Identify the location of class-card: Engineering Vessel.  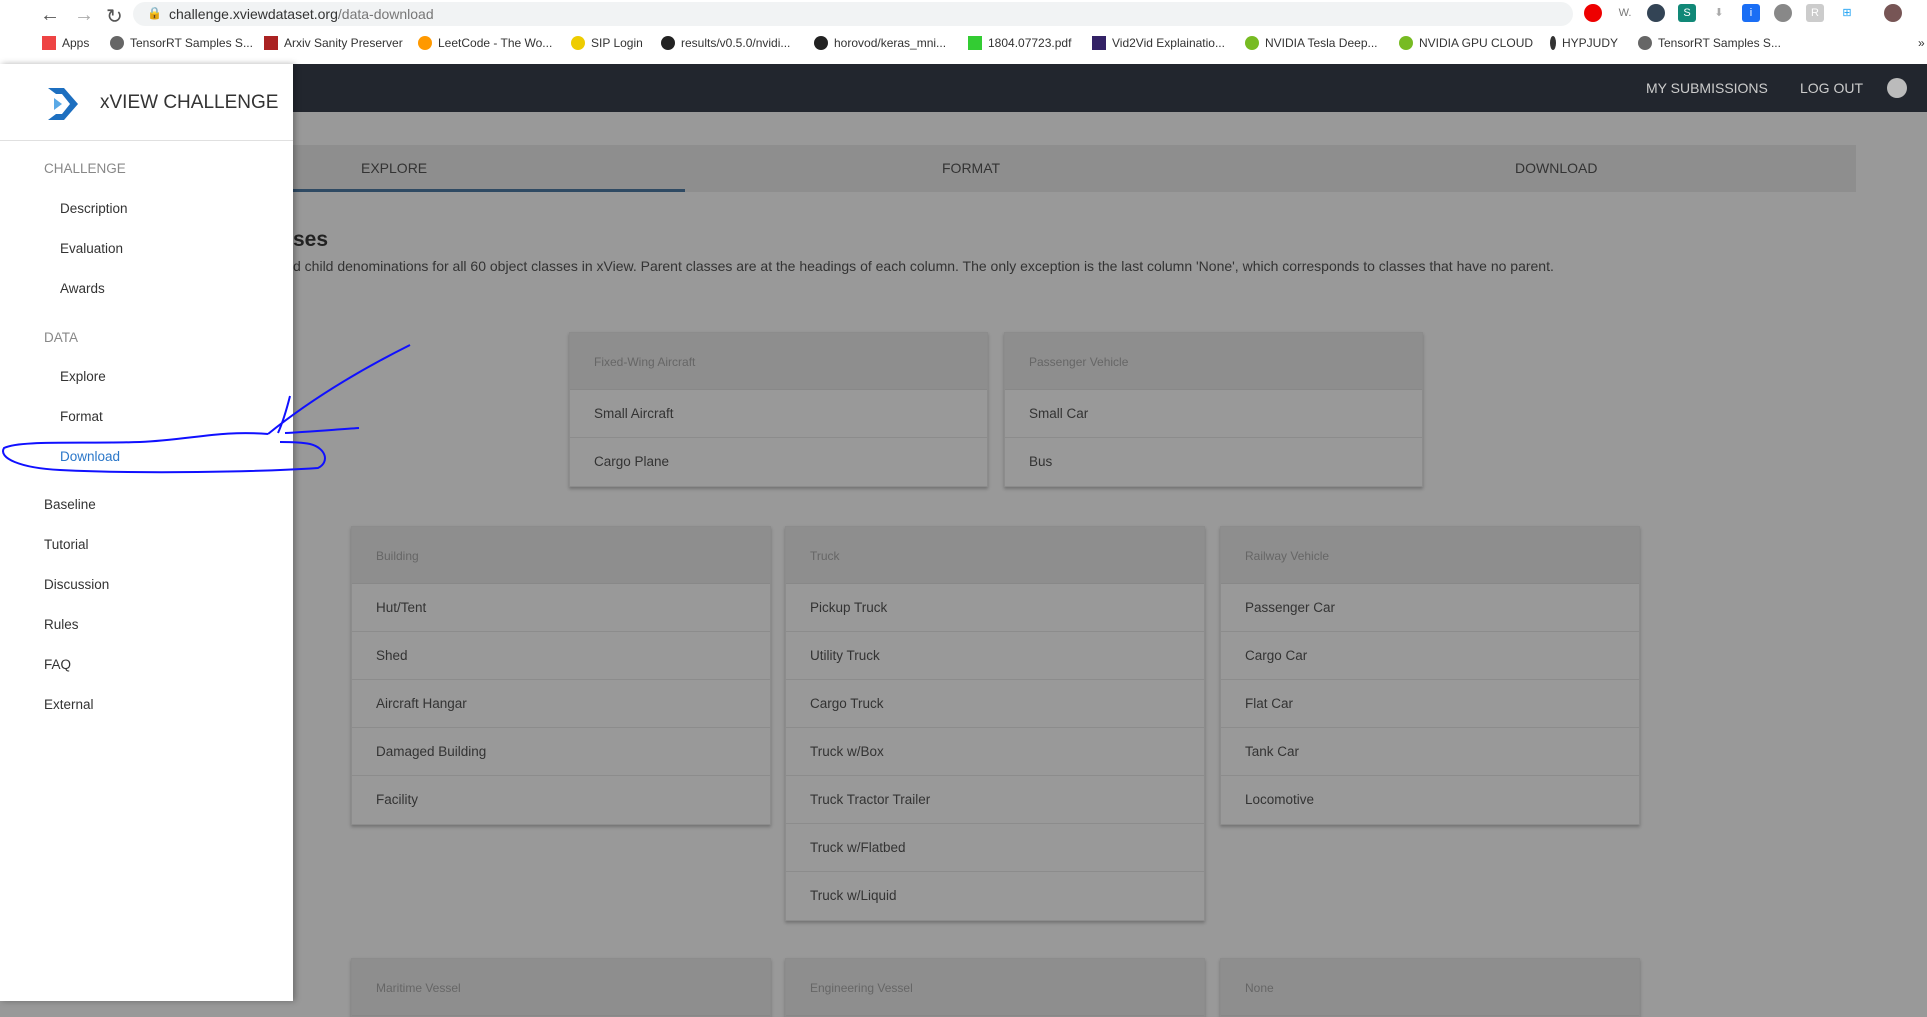
(995, 987).